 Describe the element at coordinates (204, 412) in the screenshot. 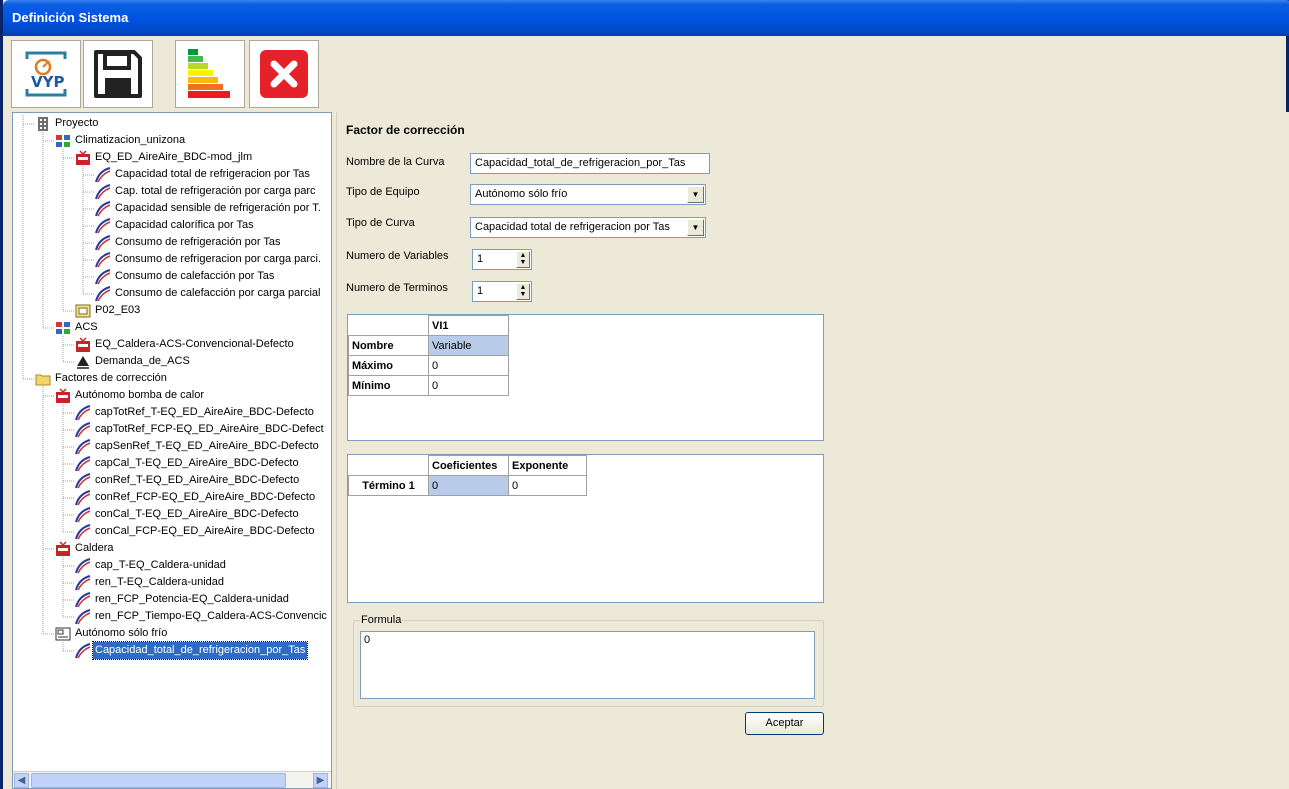

I see `tree-node-label: capTotRef_T-EQ_ED_AireAire_BDC-Defecto` at that location.